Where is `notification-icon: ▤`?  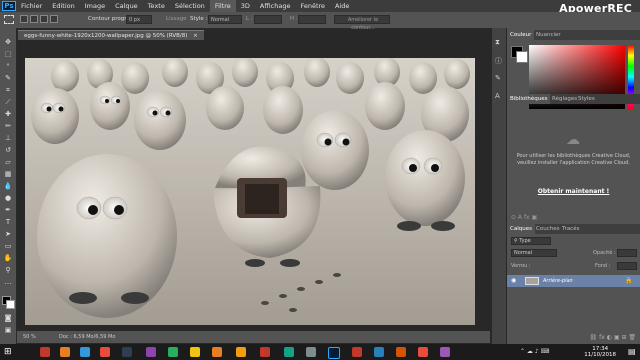 notification-icon: ▤ is located at coordinates (633, 352).